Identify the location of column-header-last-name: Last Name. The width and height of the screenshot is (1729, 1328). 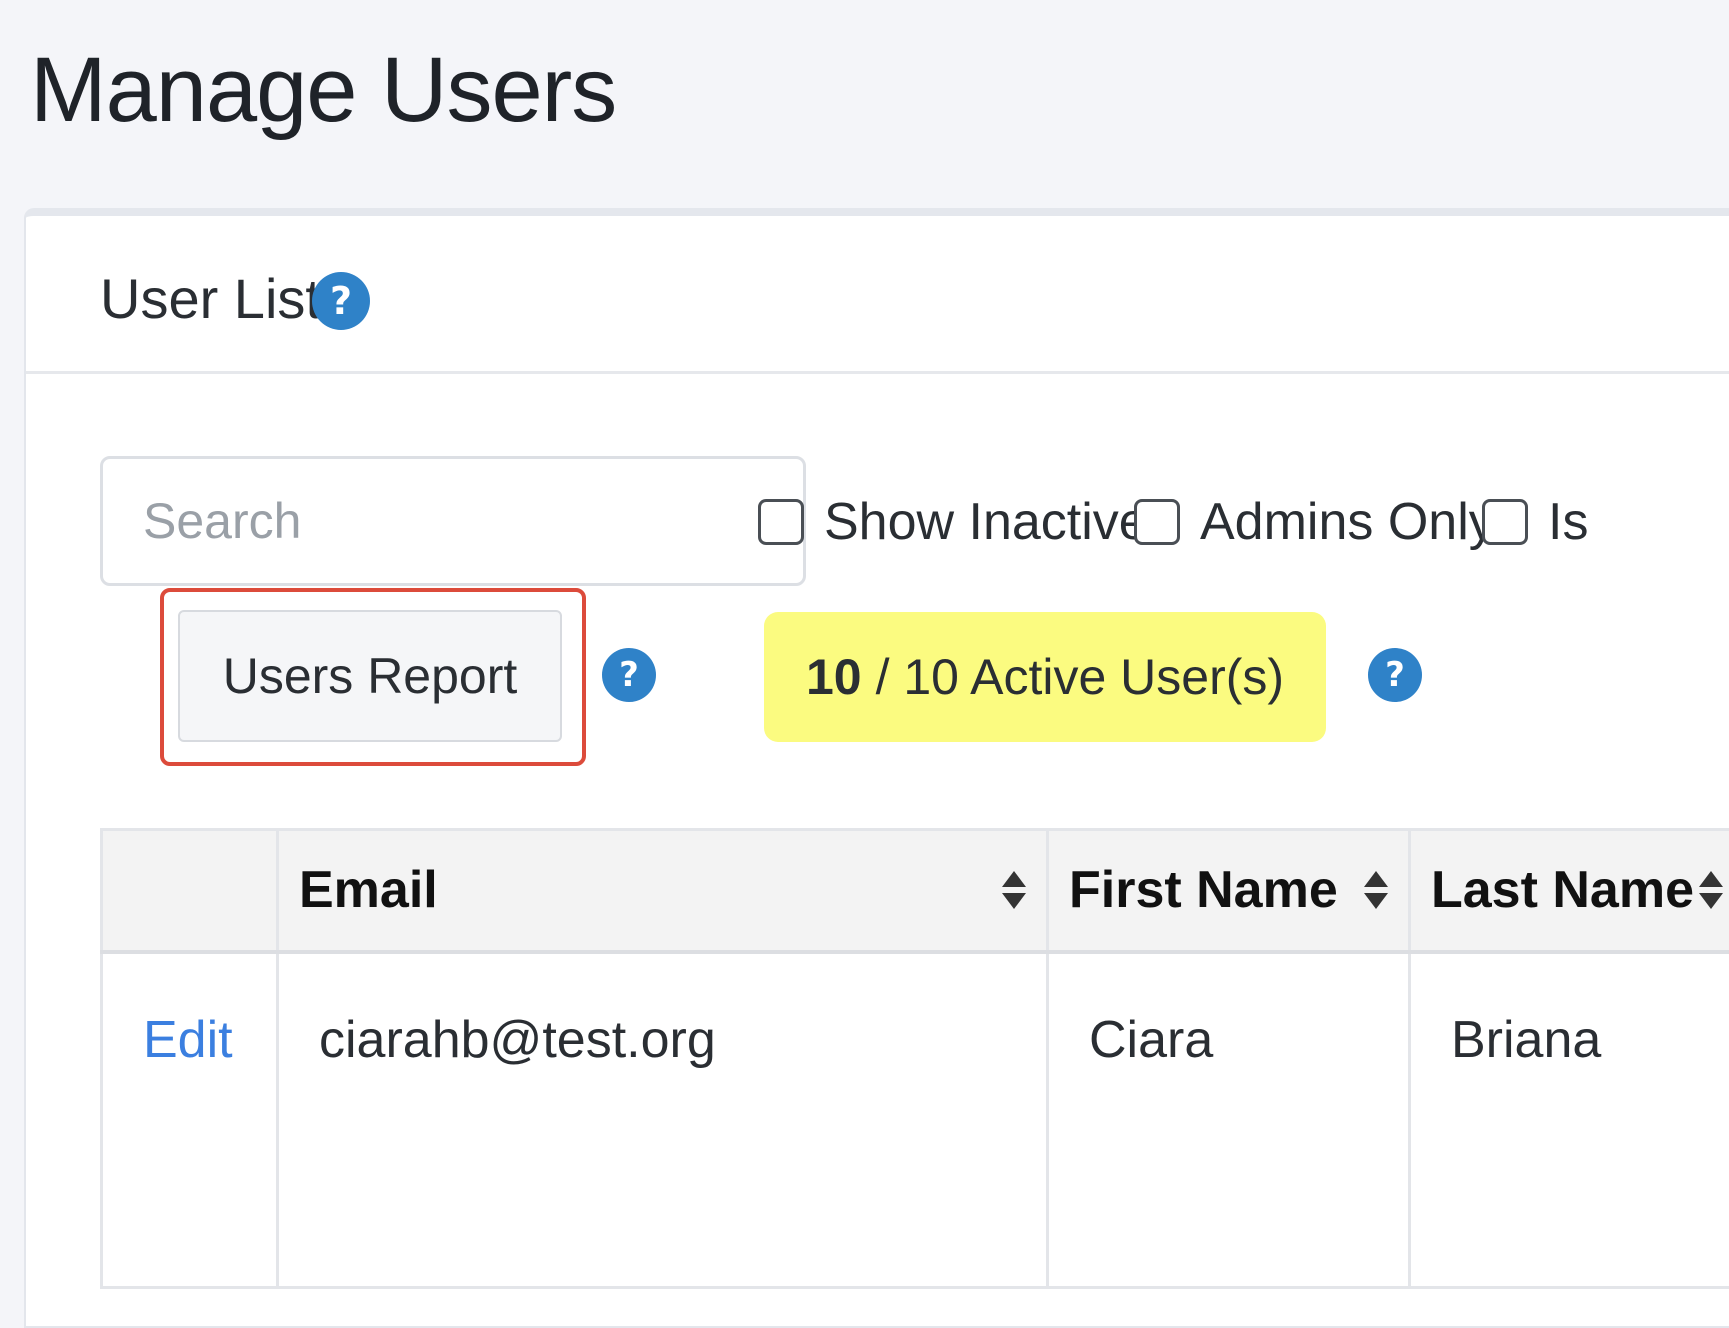
(1569, 891).